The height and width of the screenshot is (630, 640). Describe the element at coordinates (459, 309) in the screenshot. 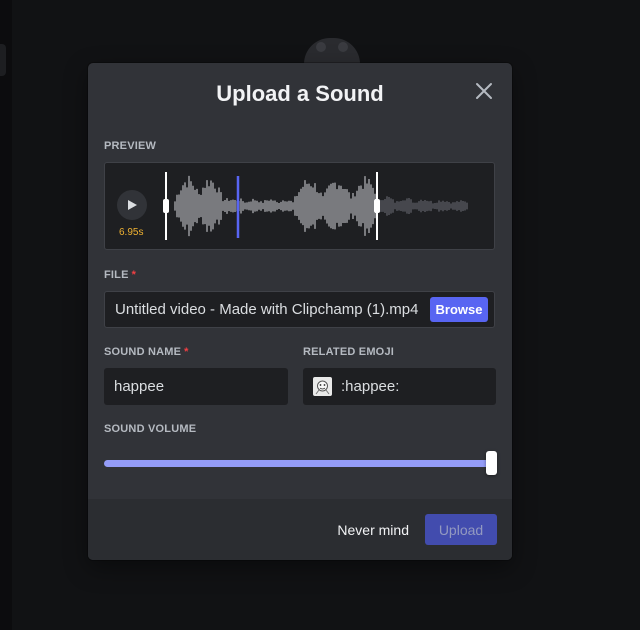

I see `browse-button: Browse` at that location.